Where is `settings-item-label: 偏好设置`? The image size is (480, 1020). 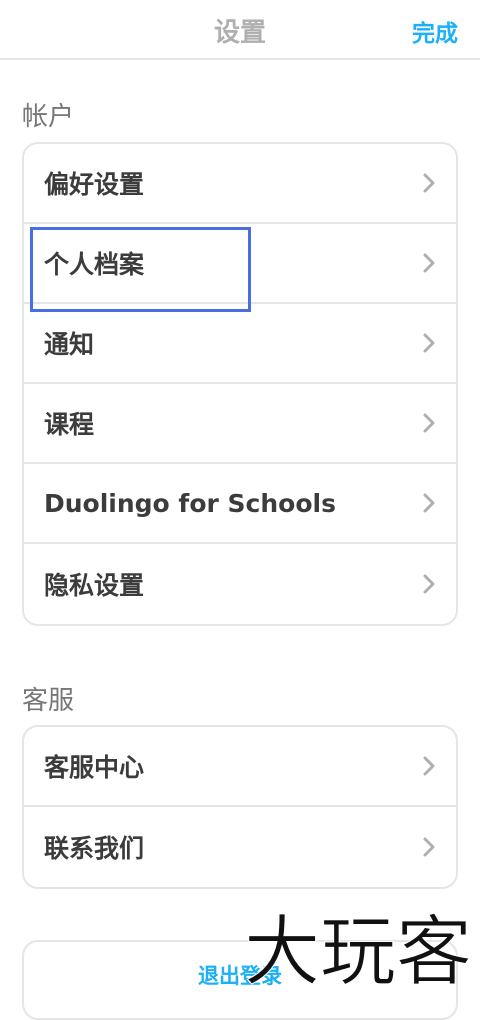 settings-item-label: 偏好设置 is located at coordinates (94, 184).